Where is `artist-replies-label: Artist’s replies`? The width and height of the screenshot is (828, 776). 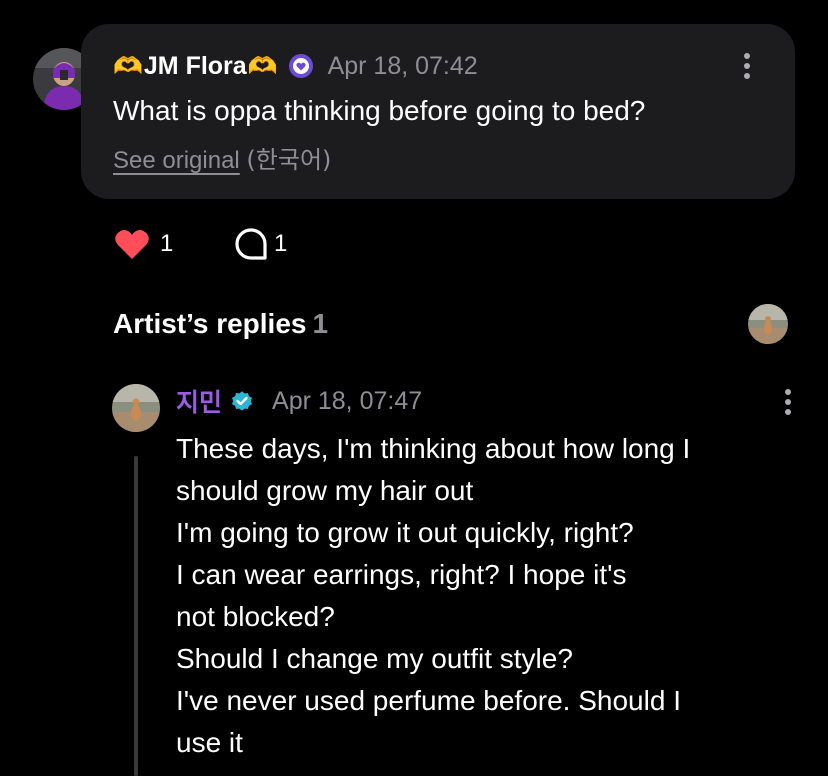 artist-replies-label: Artist’s replies is located at coordinates (210, 323).